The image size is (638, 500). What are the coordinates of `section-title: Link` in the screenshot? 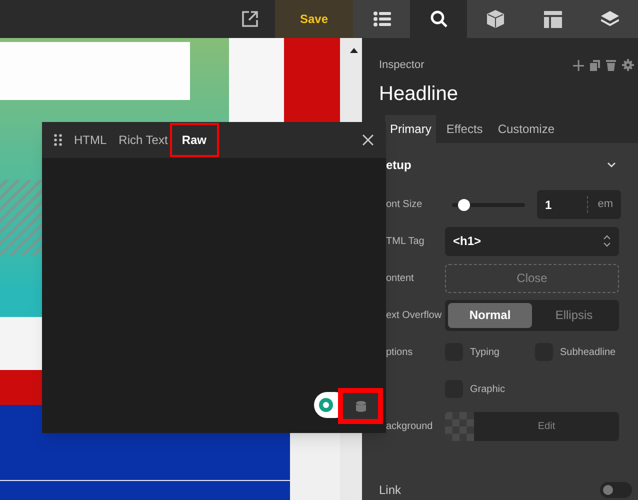 It's located at (390, 490).